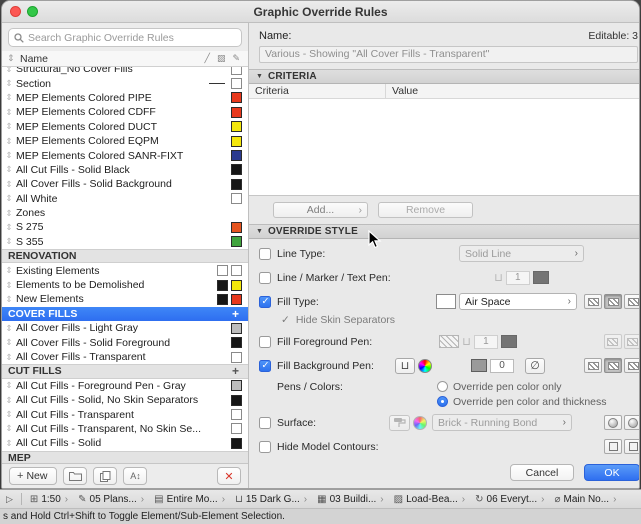 Image resolution: width=641 pixels, height=524 pixels. I want to click on criteria-section-header: ▼ CRITERIA, so click(444, 76).